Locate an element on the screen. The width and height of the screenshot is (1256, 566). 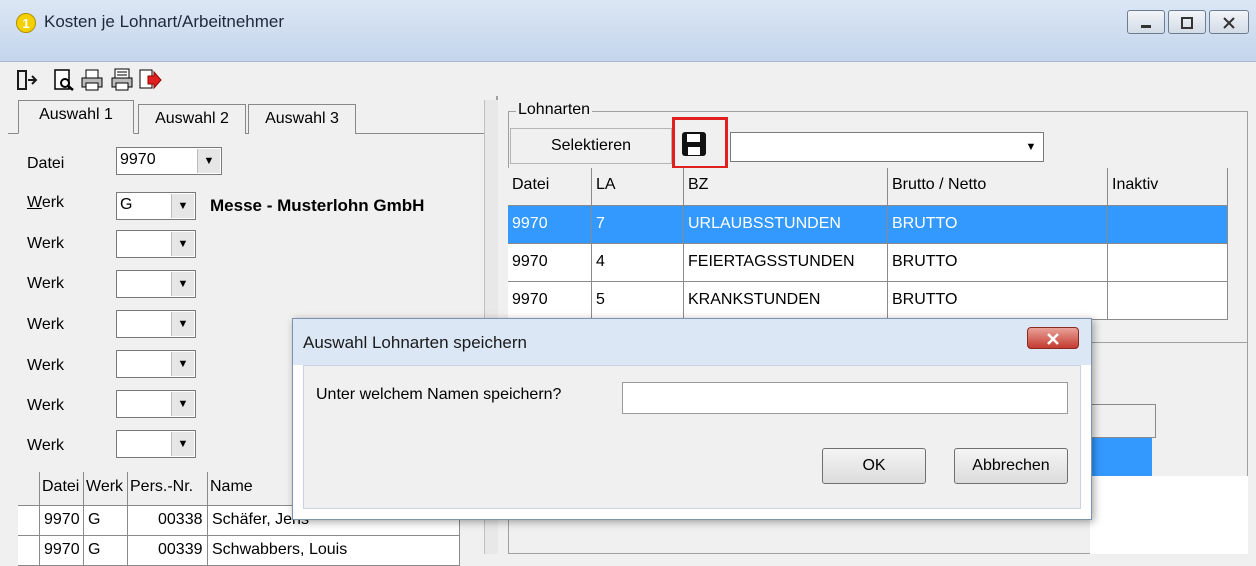
col-header-werk: Werk is located at coordinates (106, 489).